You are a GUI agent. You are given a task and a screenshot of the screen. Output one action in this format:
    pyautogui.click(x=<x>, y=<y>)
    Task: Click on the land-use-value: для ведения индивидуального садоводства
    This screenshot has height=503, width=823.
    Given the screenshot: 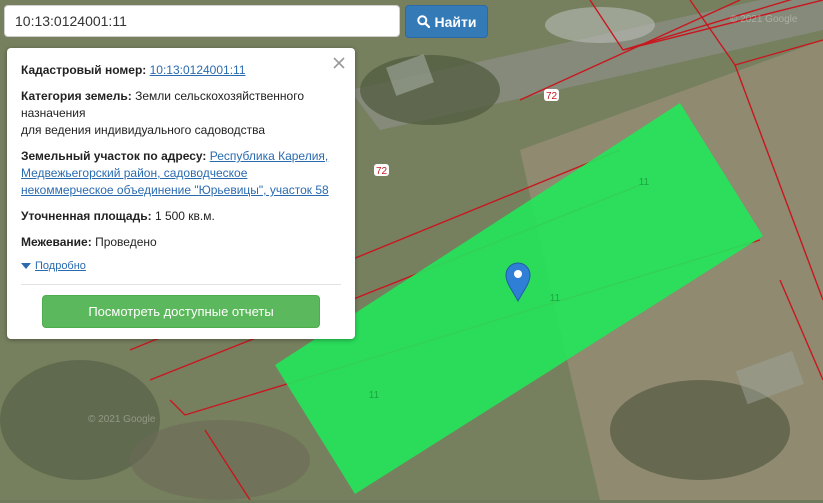 What is the action you would take?
    pyautogui.click(x=143, y=130)
    